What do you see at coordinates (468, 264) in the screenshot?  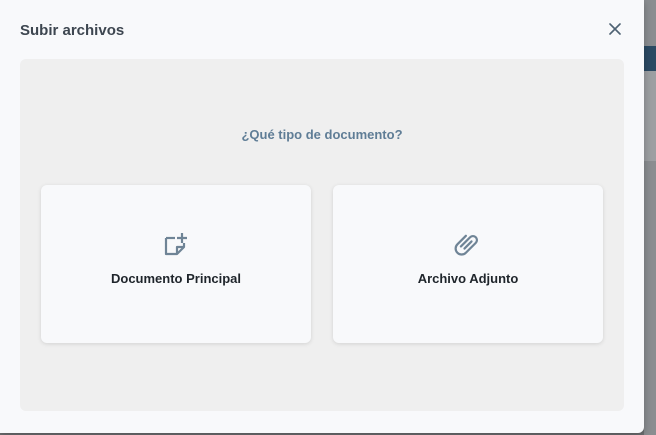 I see `attachment-option: Archivo Adjunto` at bounding box center [468, 264].